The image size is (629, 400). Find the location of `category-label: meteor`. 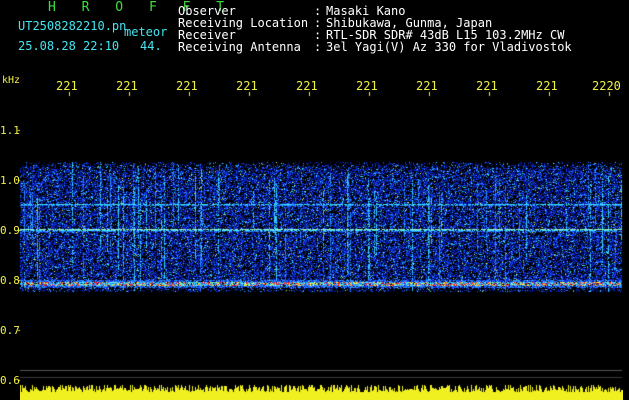

category-label: meteor is located at coordinates (146, 32).